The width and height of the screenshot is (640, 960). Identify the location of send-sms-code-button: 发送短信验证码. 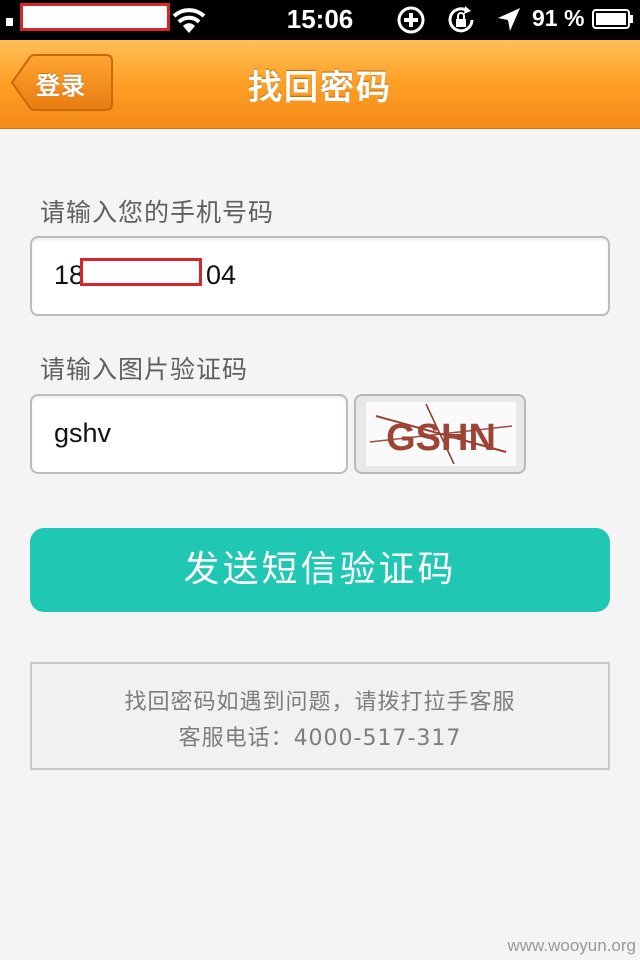
(320, 570).